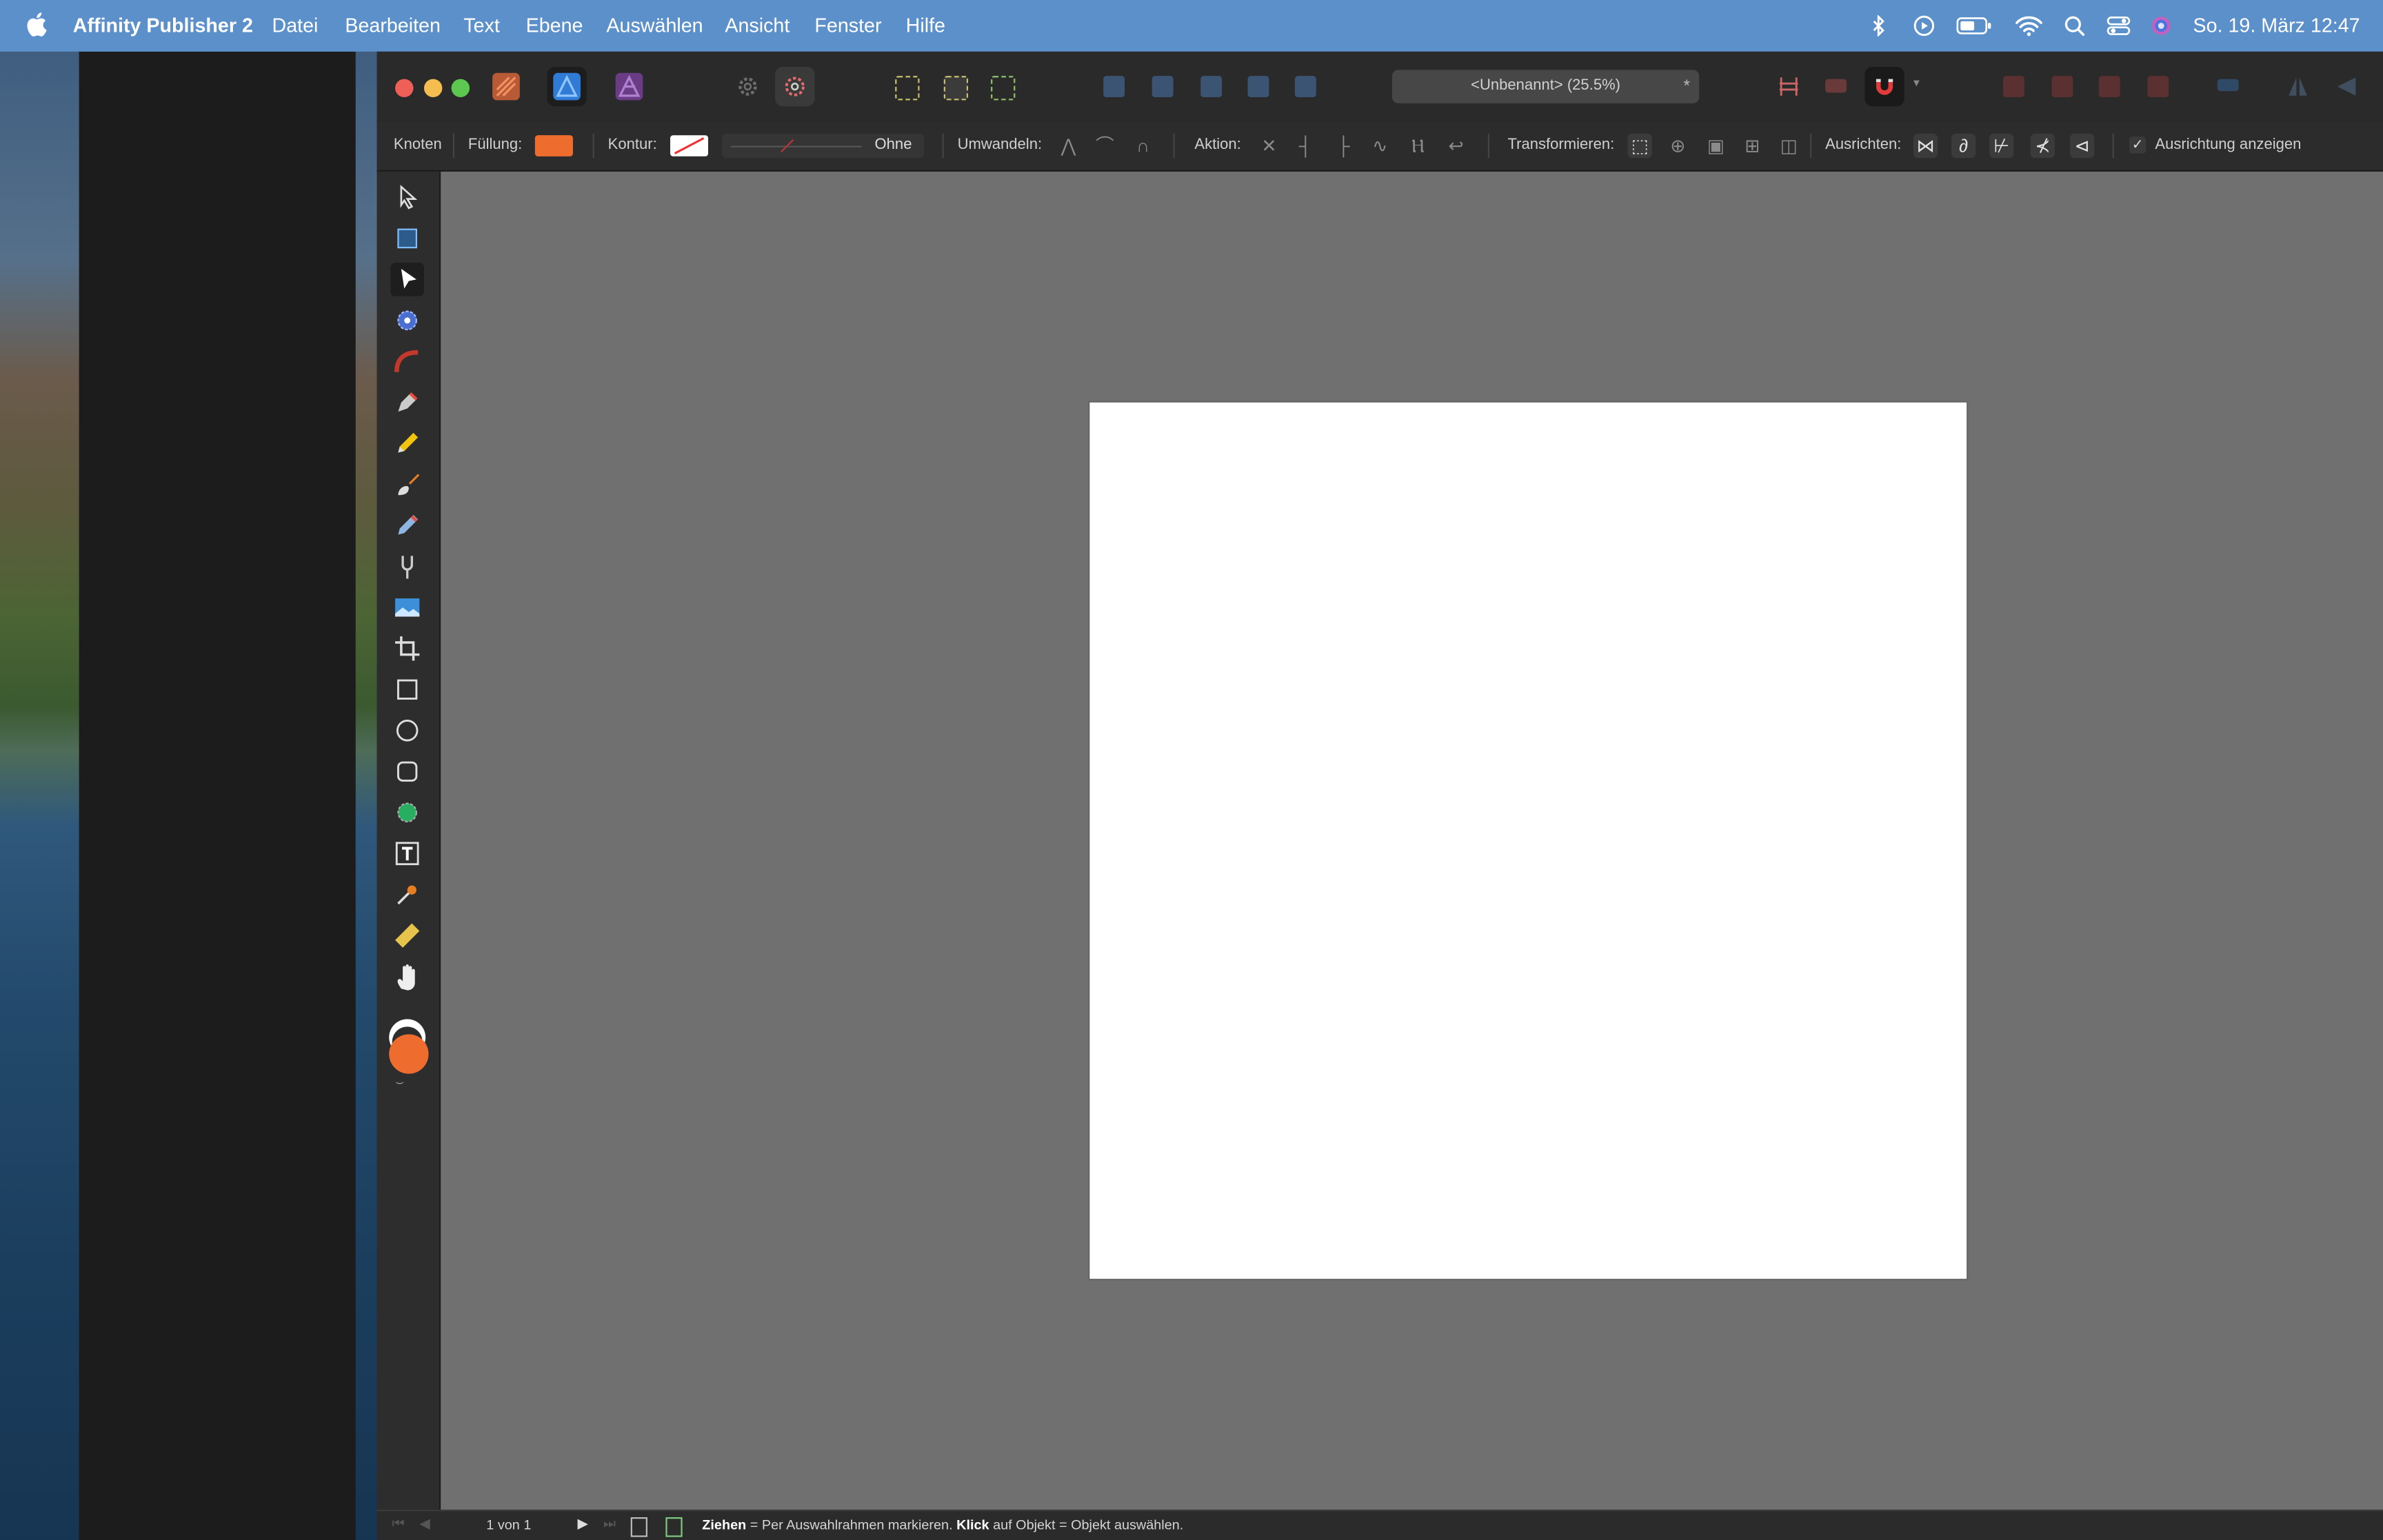 The width and height of the screenshot is (2383, 1540). Describe the element at coordinates (406, 812) in the screenshot. I see `shape-tool` at that location.